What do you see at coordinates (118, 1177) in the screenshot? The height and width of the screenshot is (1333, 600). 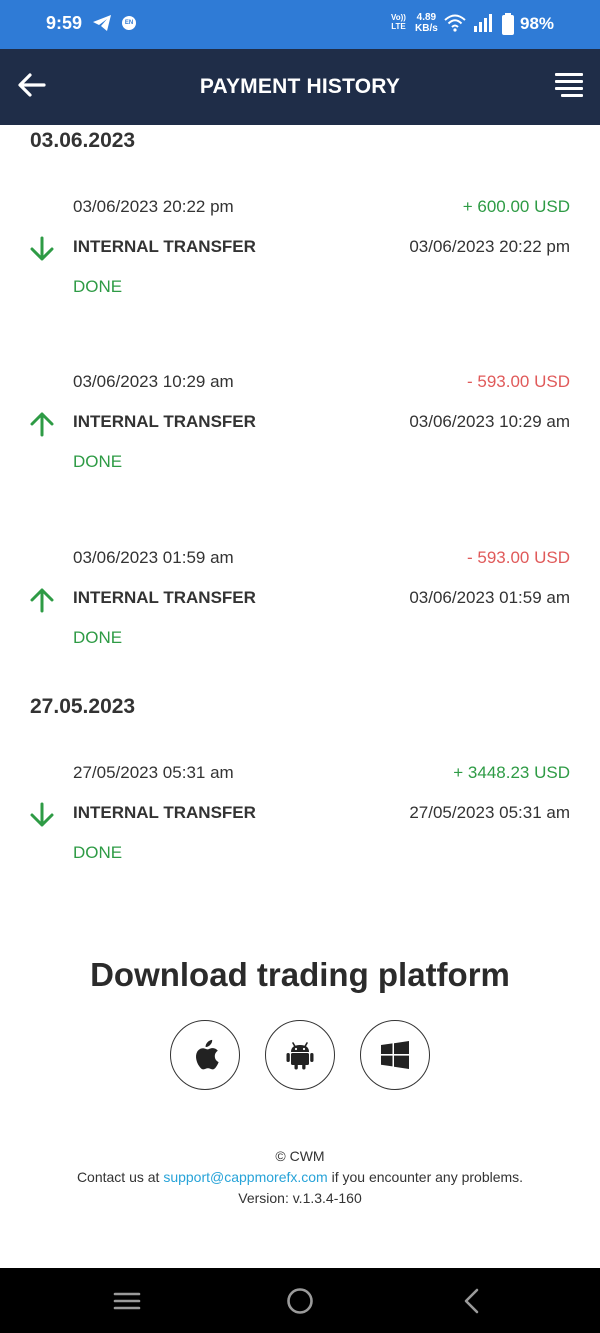 I see `contact-prefix: Contact us at` at bounding box center [118, 1177].